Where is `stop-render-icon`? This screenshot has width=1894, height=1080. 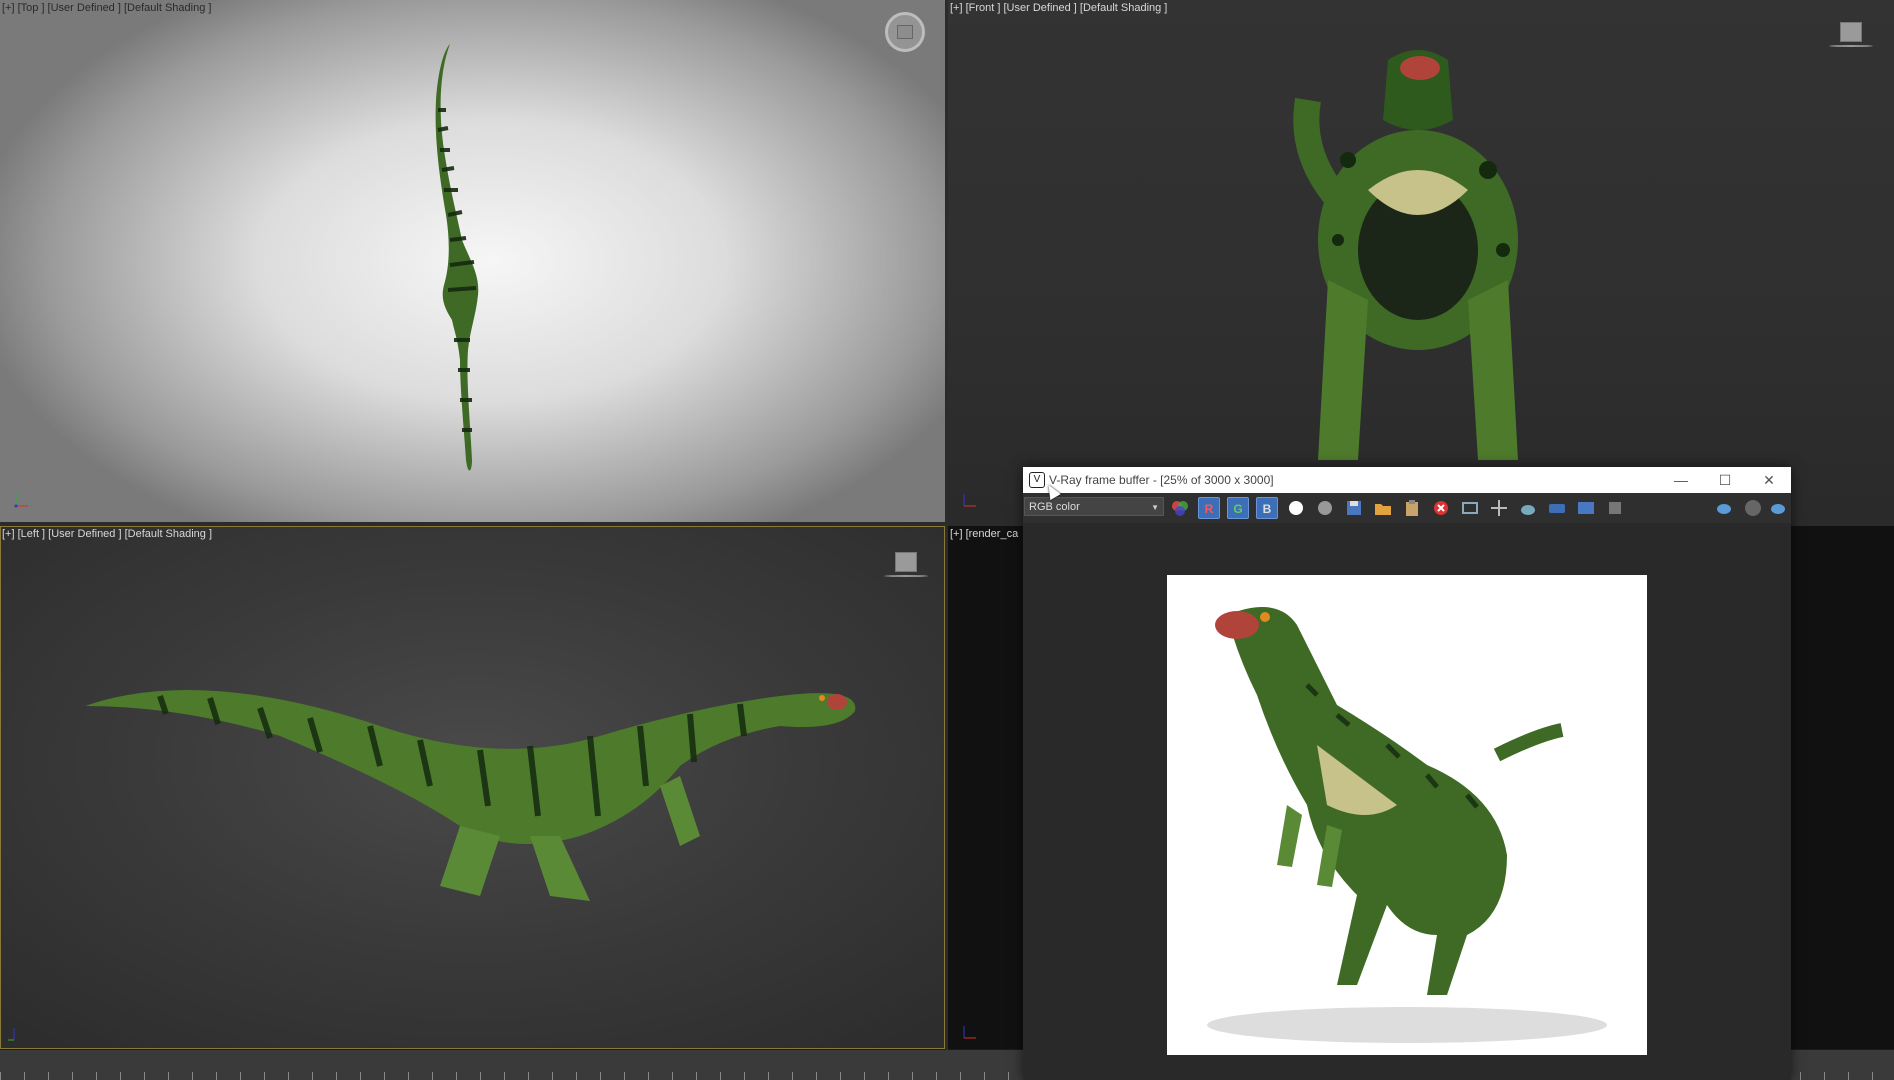 stop-render-icon is located at coordinates (1753, 508).